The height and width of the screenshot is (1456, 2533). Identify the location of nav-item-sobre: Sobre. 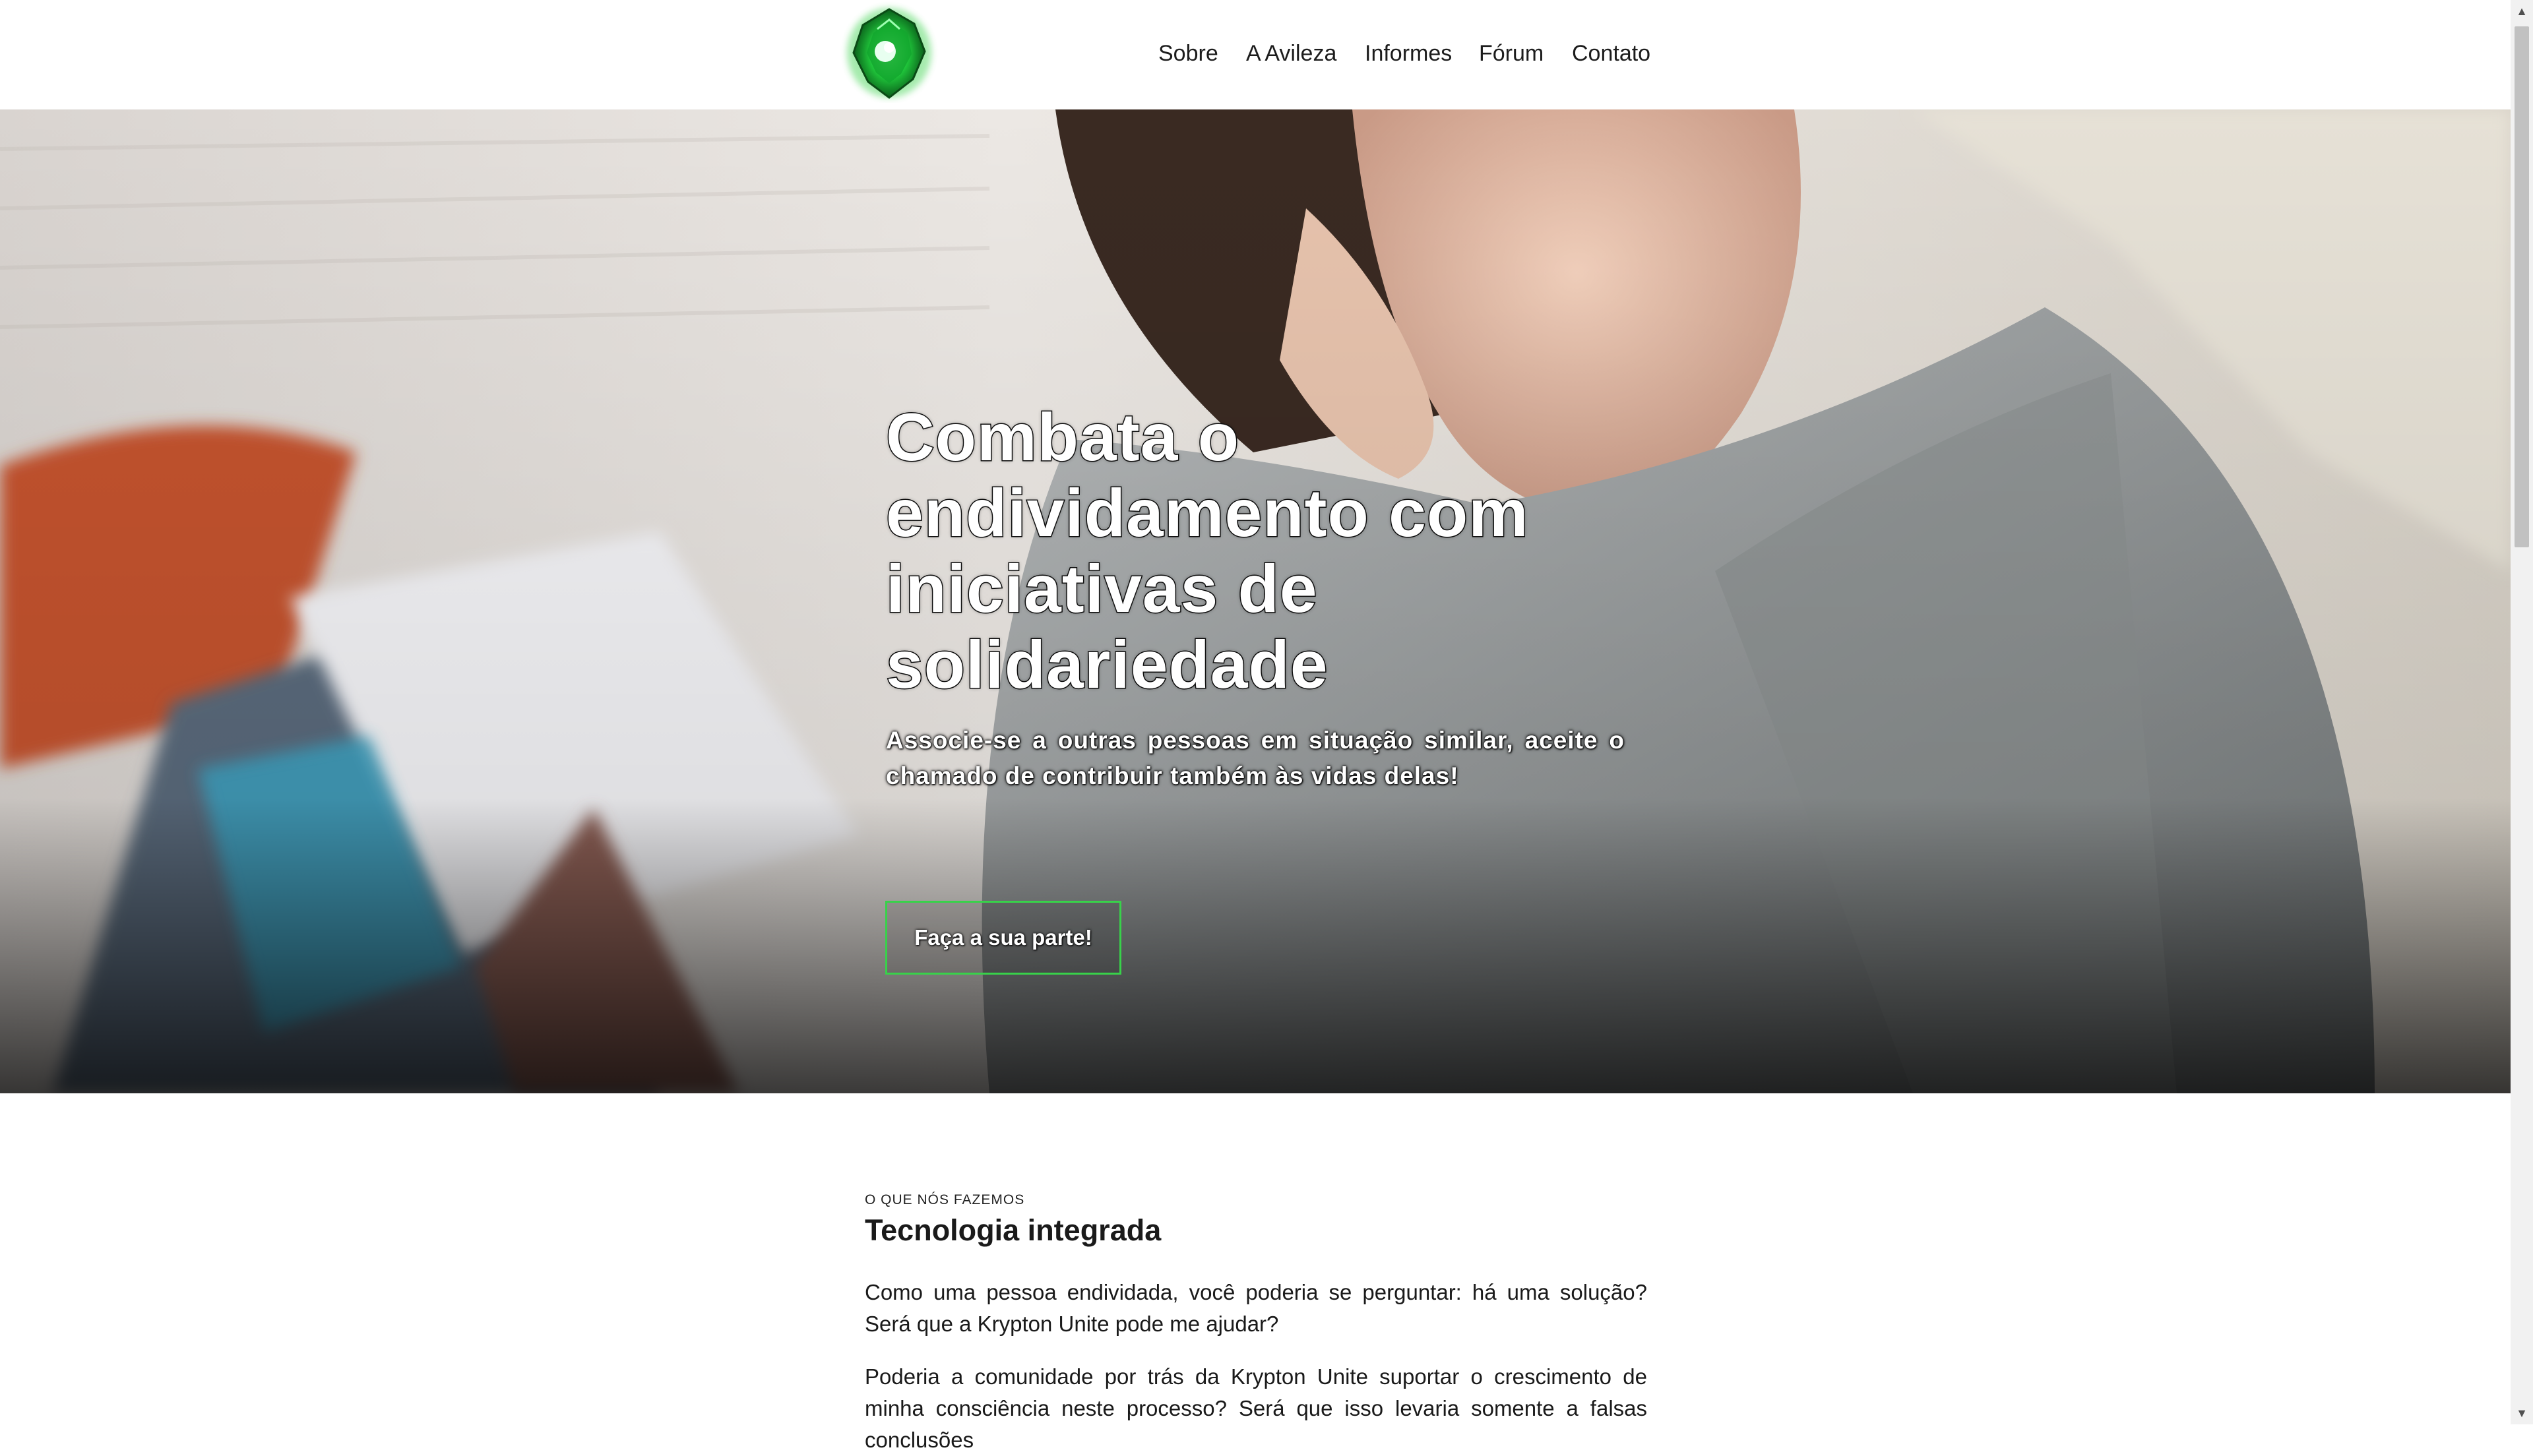
(1188, 54).